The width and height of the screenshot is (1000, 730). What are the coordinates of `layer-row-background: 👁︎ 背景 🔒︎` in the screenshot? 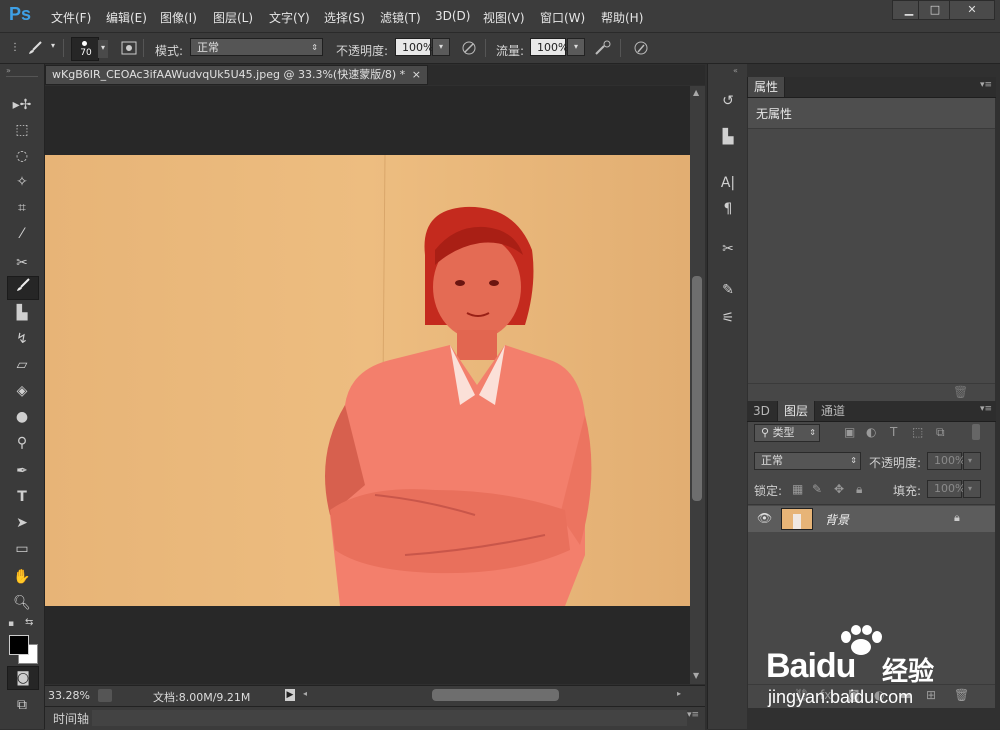 It's located at (871, 519).